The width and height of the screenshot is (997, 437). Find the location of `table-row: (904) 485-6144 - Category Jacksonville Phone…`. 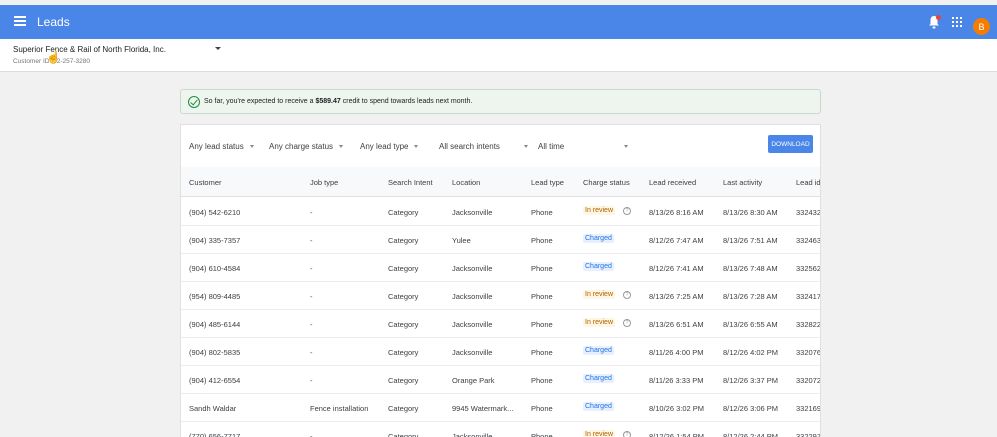

table-row: (904) 485-6144 - Category Jacksonville Phone… is located at coordinates (500, 324).